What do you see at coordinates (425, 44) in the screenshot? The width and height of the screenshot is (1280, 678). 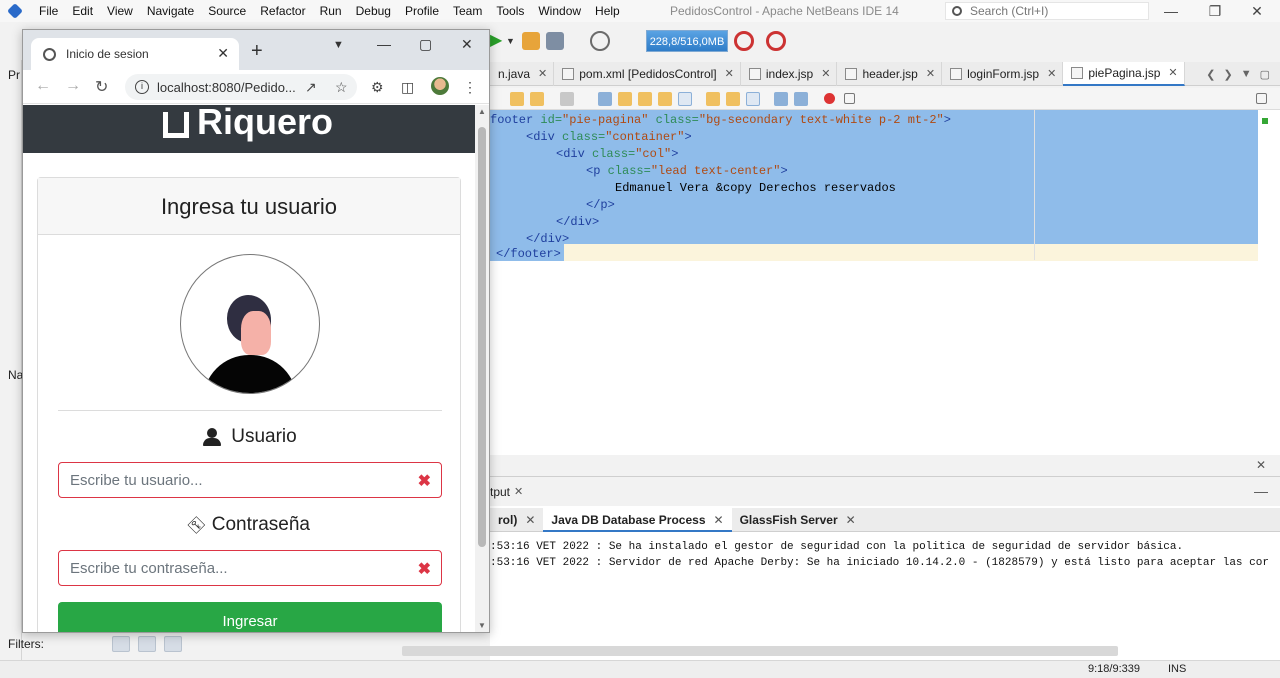 I see `maximize-icon: ▢` at bounding box center [425, 44].